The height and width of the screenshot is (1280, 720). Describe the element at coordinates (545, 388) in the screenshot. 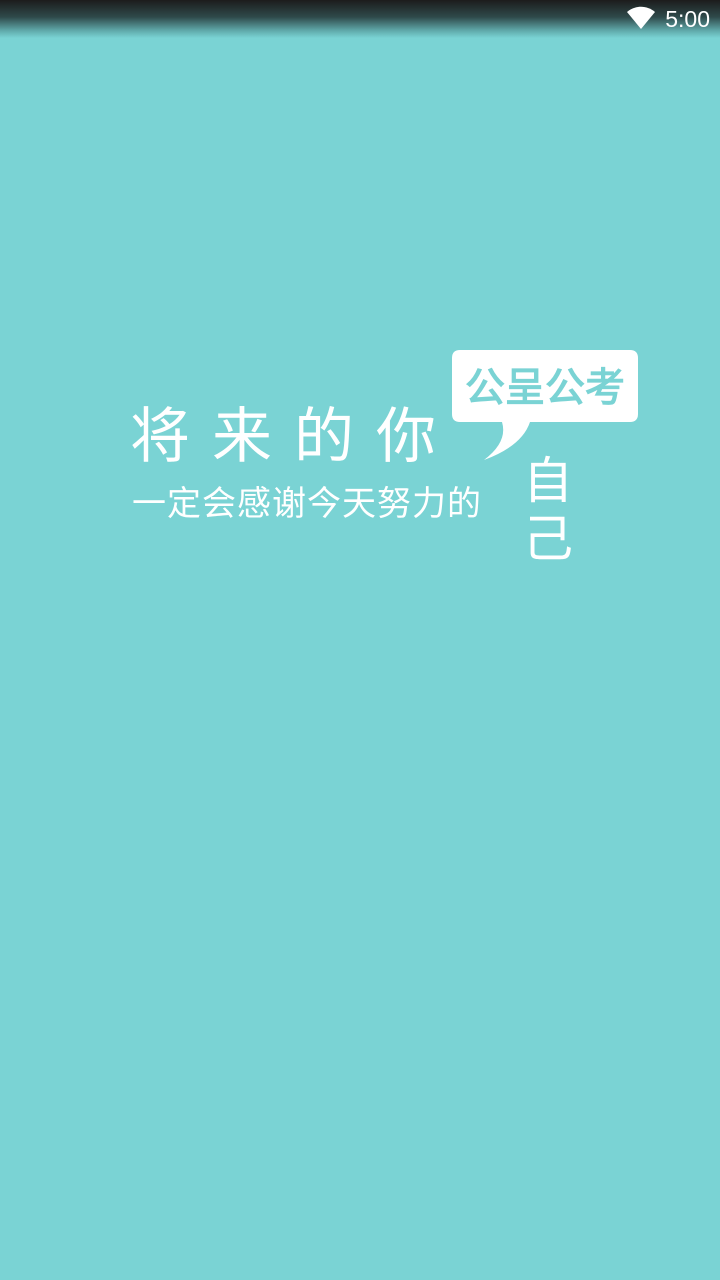

I see `brand-logo: 公呈公考` at that location.